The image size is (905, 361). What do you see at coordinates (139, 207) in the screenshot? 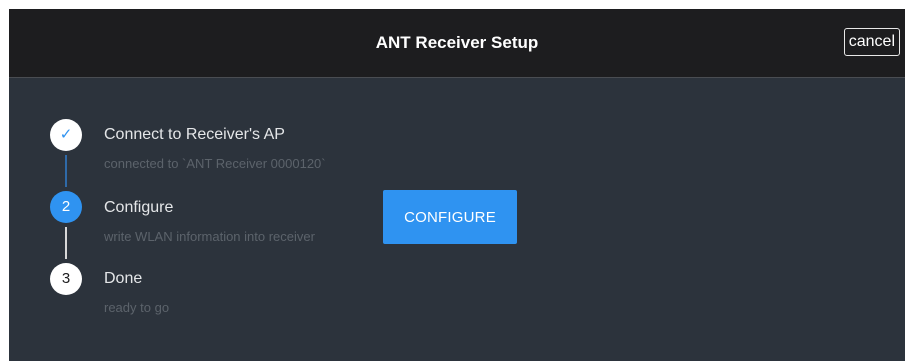
I see `step-2-title: Configure` at bounding box center [139, 207].